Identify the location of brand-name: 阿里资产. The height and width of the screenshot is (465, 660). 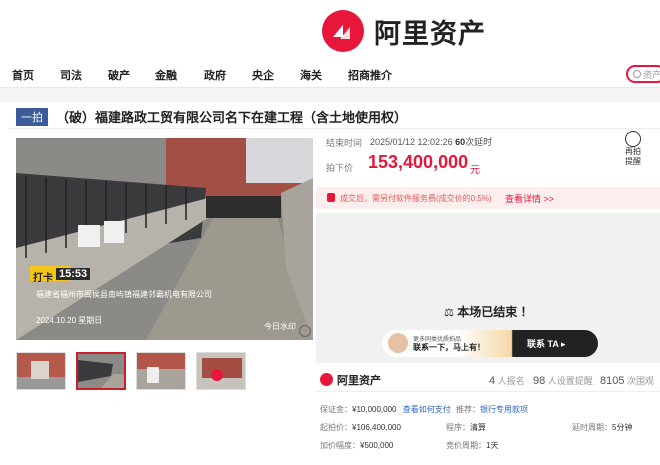
(430, 33).